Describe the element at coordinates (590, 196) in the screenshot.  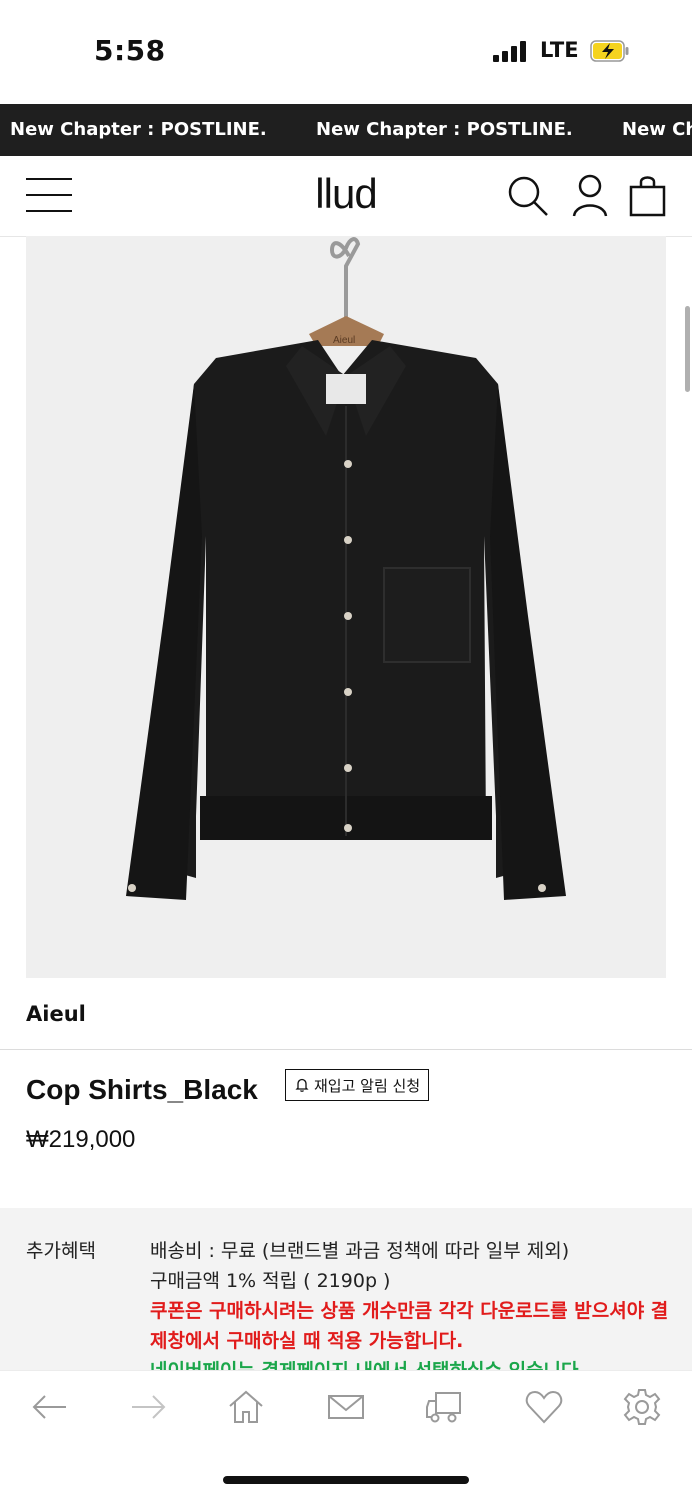
I see `account-icon` at that location.